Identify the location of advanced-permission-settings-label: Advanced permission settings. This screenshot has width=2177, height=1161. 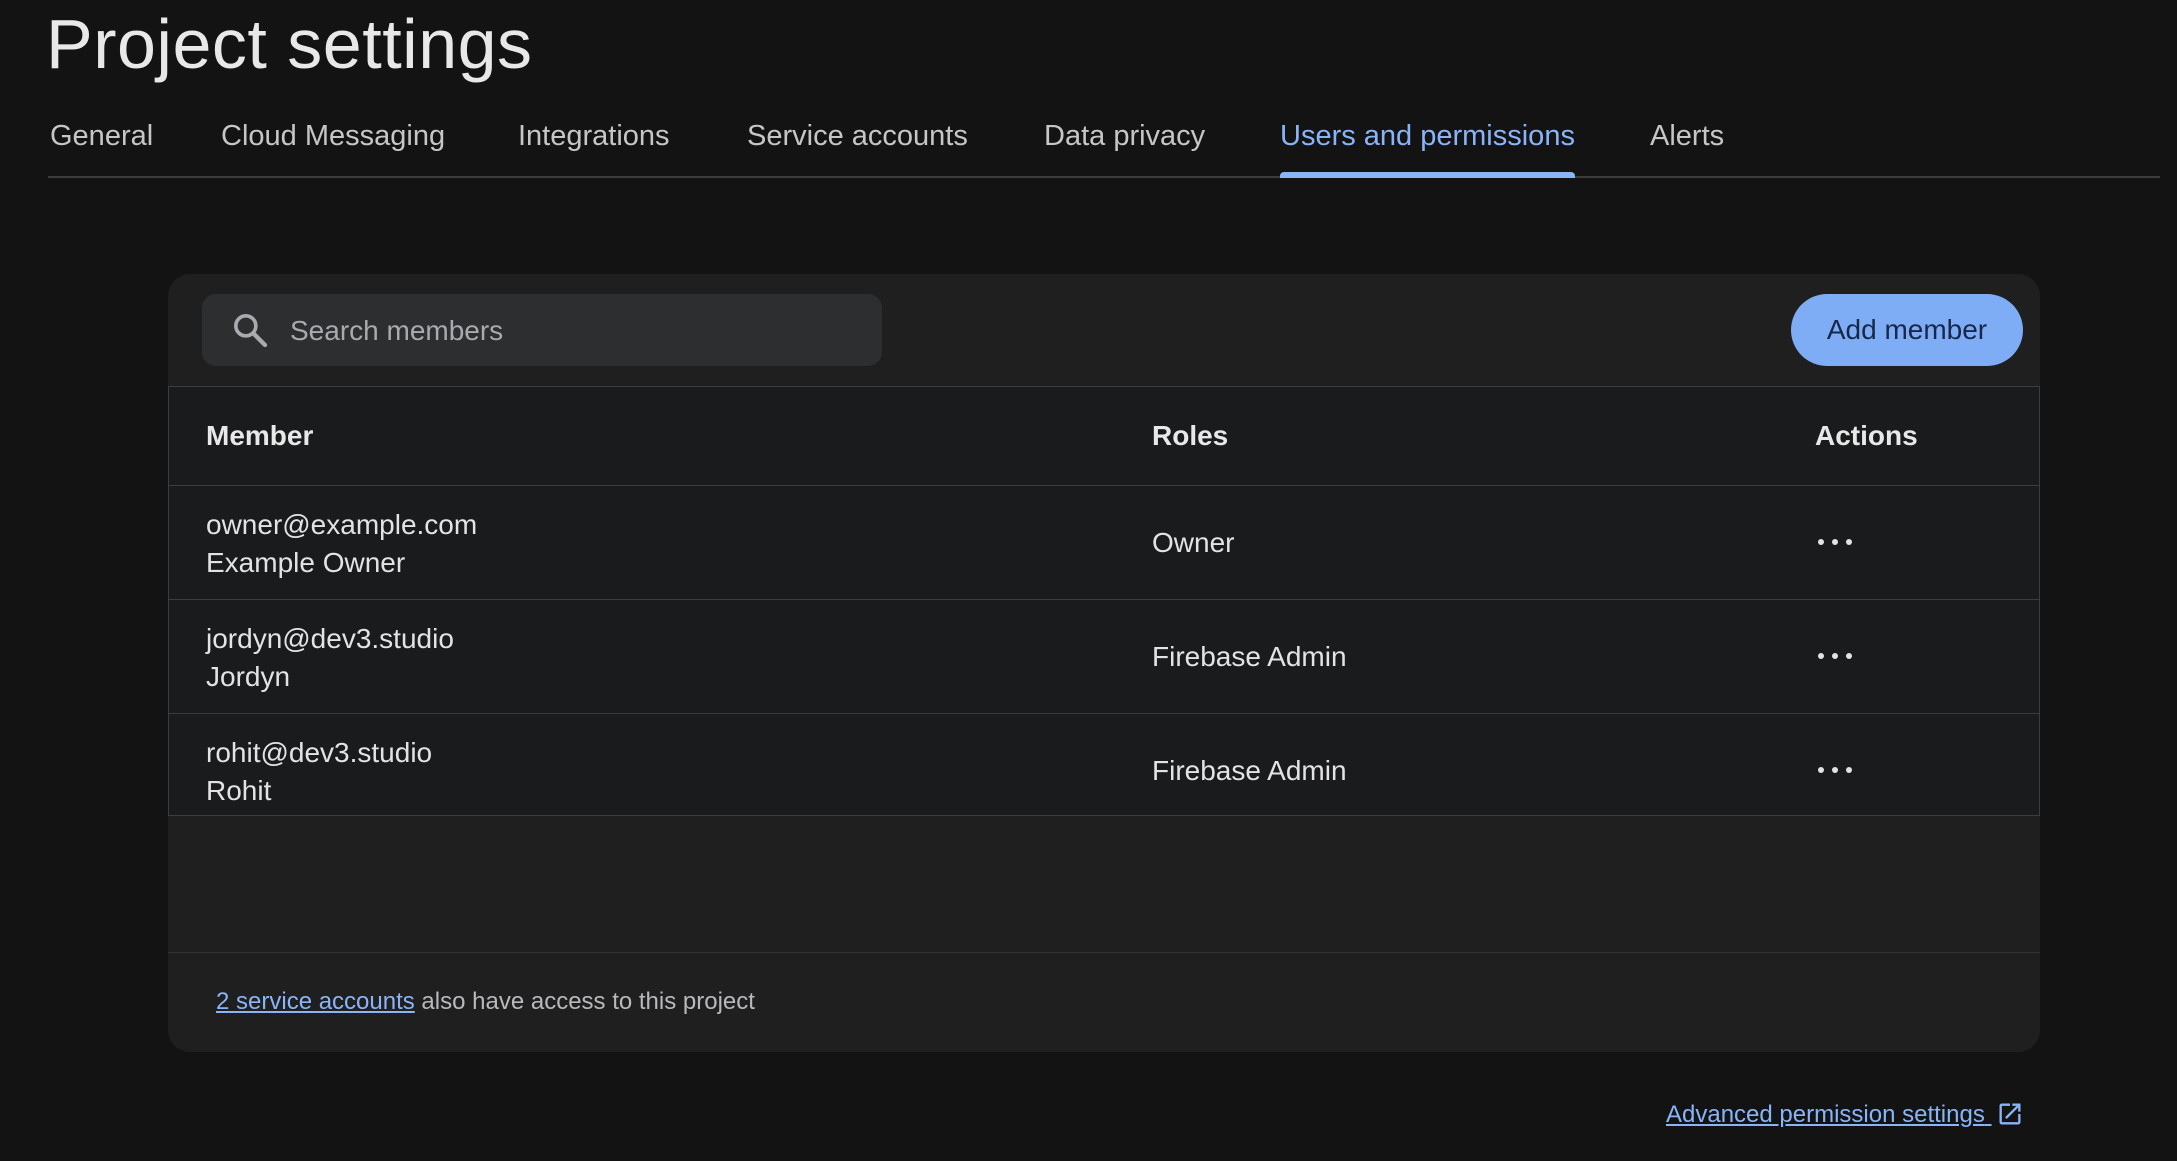
(1825, 1114).